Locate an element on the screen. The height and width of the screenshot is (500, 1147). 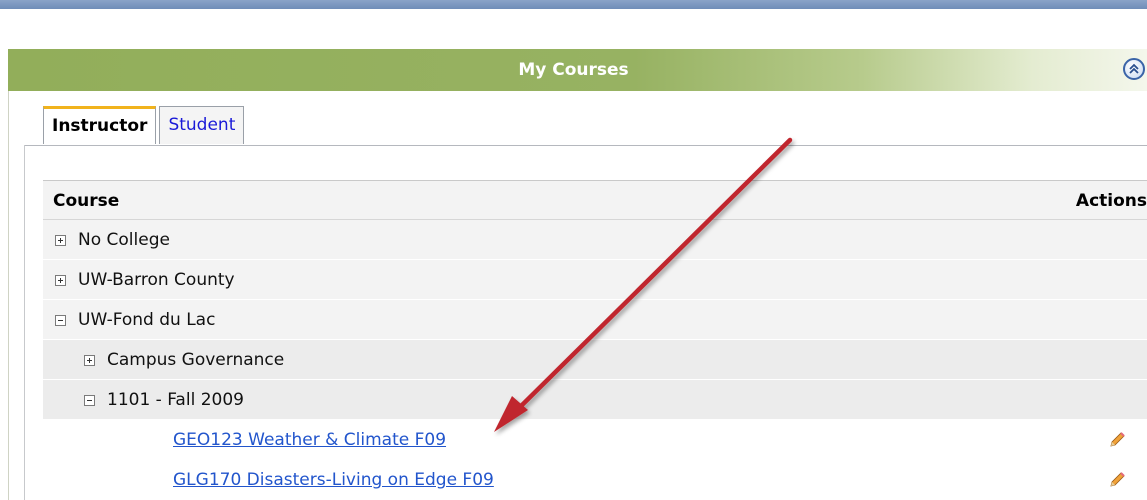
table-row: GEO123 Weather & Climate F09 is located at coordinates (595, 440).